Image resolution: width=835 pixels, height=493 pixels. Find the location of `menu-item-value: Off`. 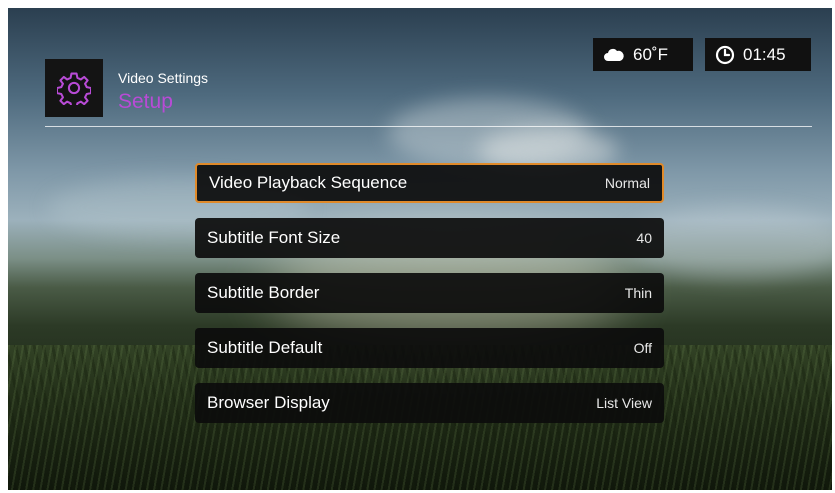

menu-item-value: Off is located at coordinates (642, 348).